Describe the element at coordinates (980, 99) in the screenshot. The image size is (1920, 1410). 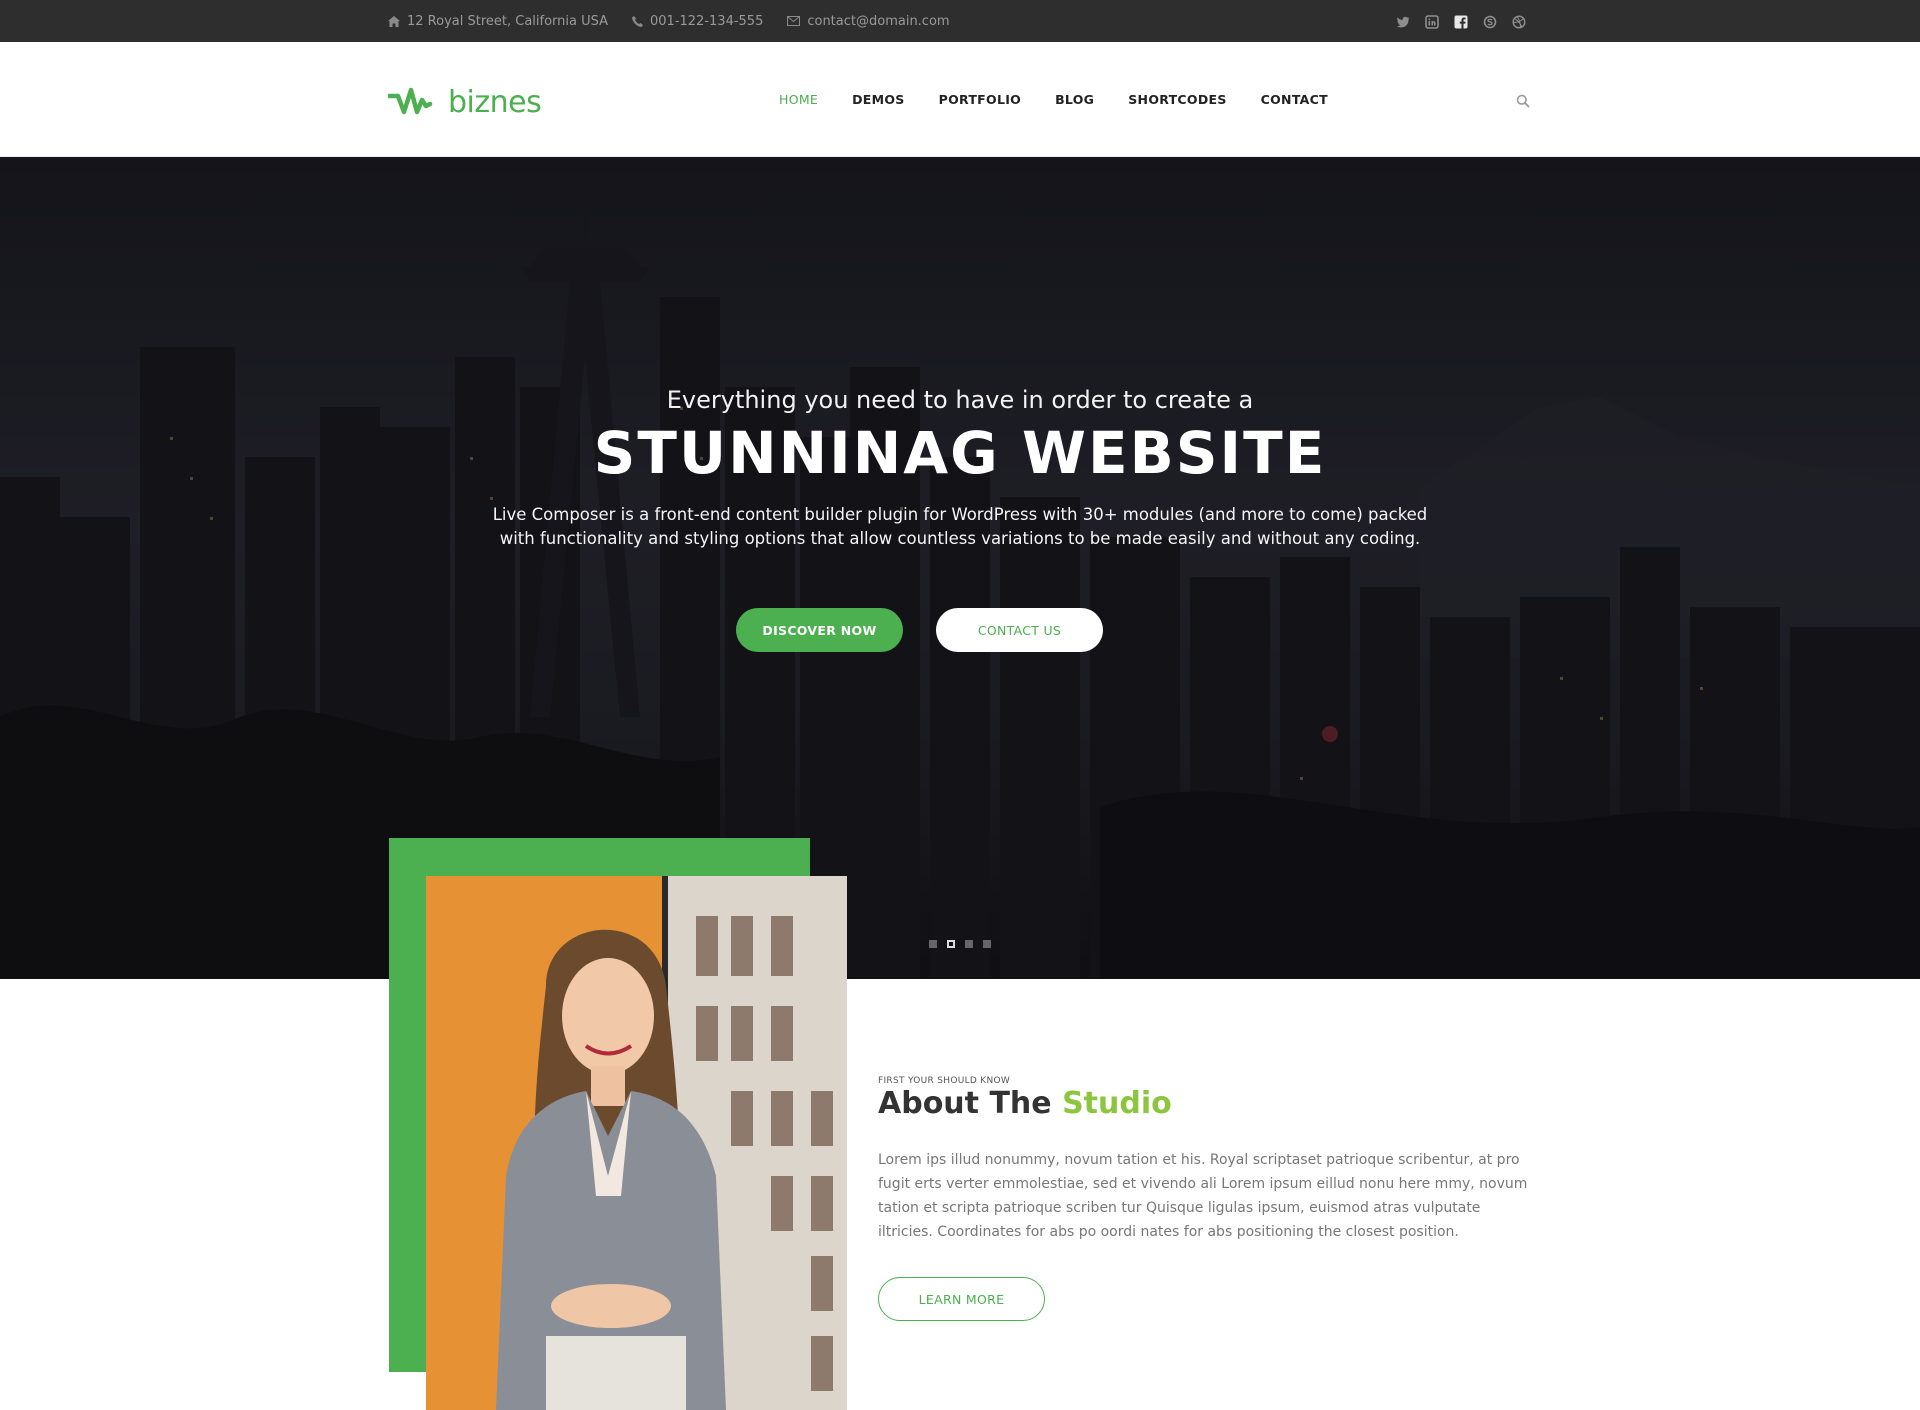
I see `nav-portfolio: PORTFOLIO` at that location.